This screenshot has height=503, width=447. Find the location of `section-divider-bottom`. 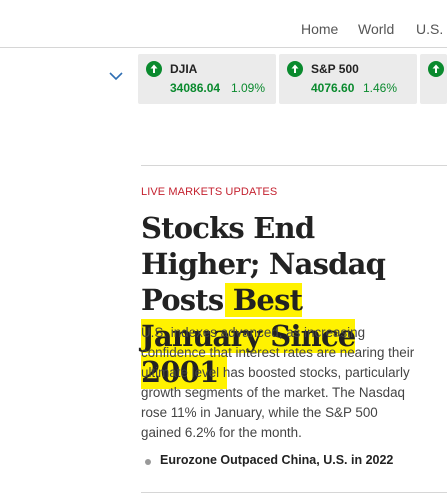

section-divider-bottom is located at coordinates (294, 492).